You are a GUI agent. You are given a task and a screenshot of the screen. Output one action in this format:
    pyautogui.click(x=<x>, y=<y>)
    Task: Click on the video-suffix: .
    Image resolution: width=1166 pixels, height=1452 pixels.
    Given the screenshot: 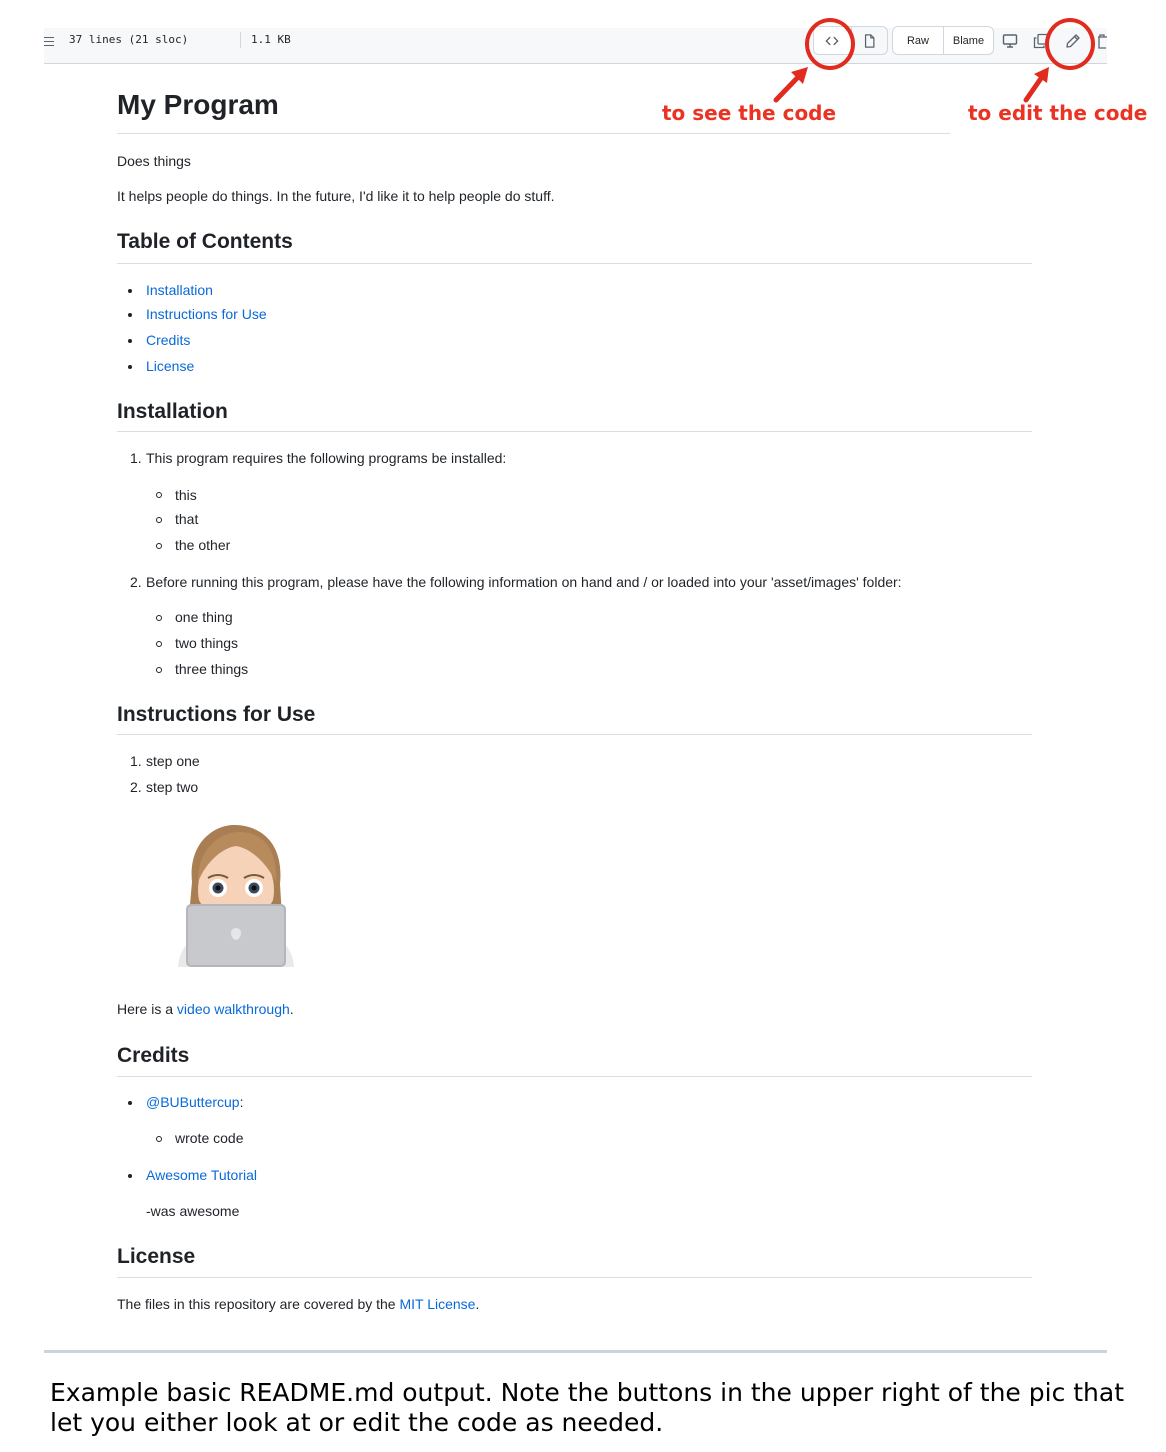 What is the action you would take?
    pyautogui.click(x=291, y=1009)
    